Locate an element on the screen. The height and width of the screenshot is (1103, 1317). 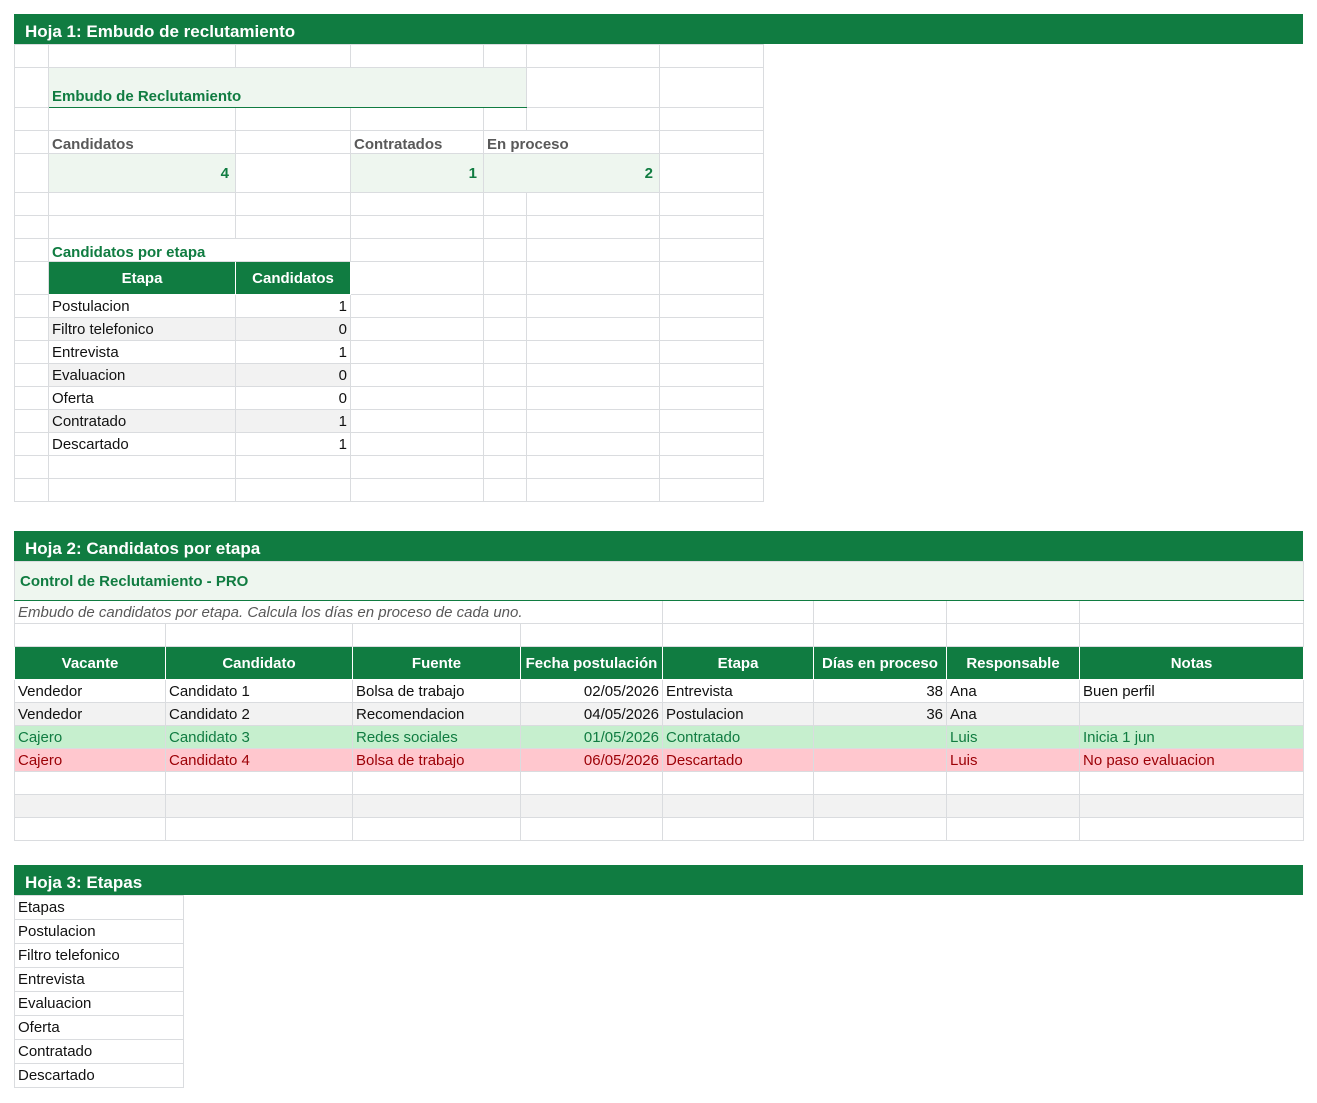
kpi-hired-label: Contratados is located at coordinates (417, 142).